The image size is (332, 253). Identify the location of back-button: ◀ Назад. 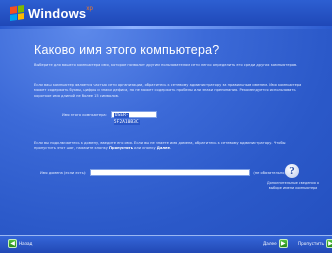
(21, 243).